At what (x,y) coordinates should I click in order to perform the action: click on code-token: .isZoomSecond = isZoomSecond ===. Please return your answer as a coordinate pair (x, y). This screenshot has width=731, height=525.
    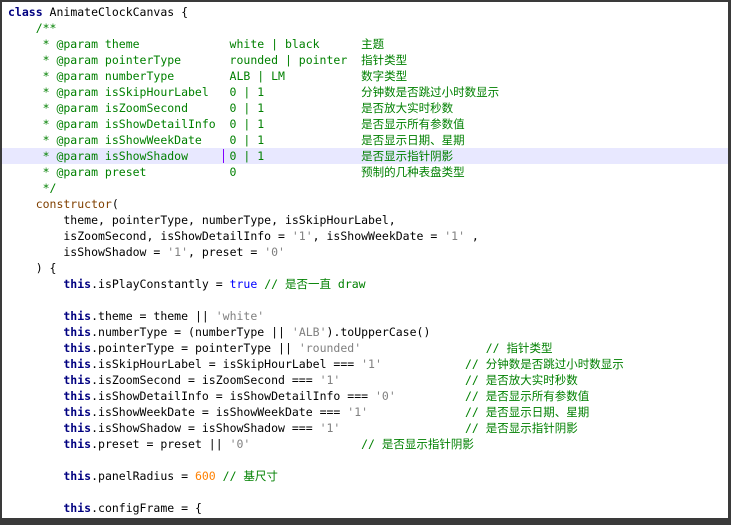
    Looking at the image, I should click on (205, 380).